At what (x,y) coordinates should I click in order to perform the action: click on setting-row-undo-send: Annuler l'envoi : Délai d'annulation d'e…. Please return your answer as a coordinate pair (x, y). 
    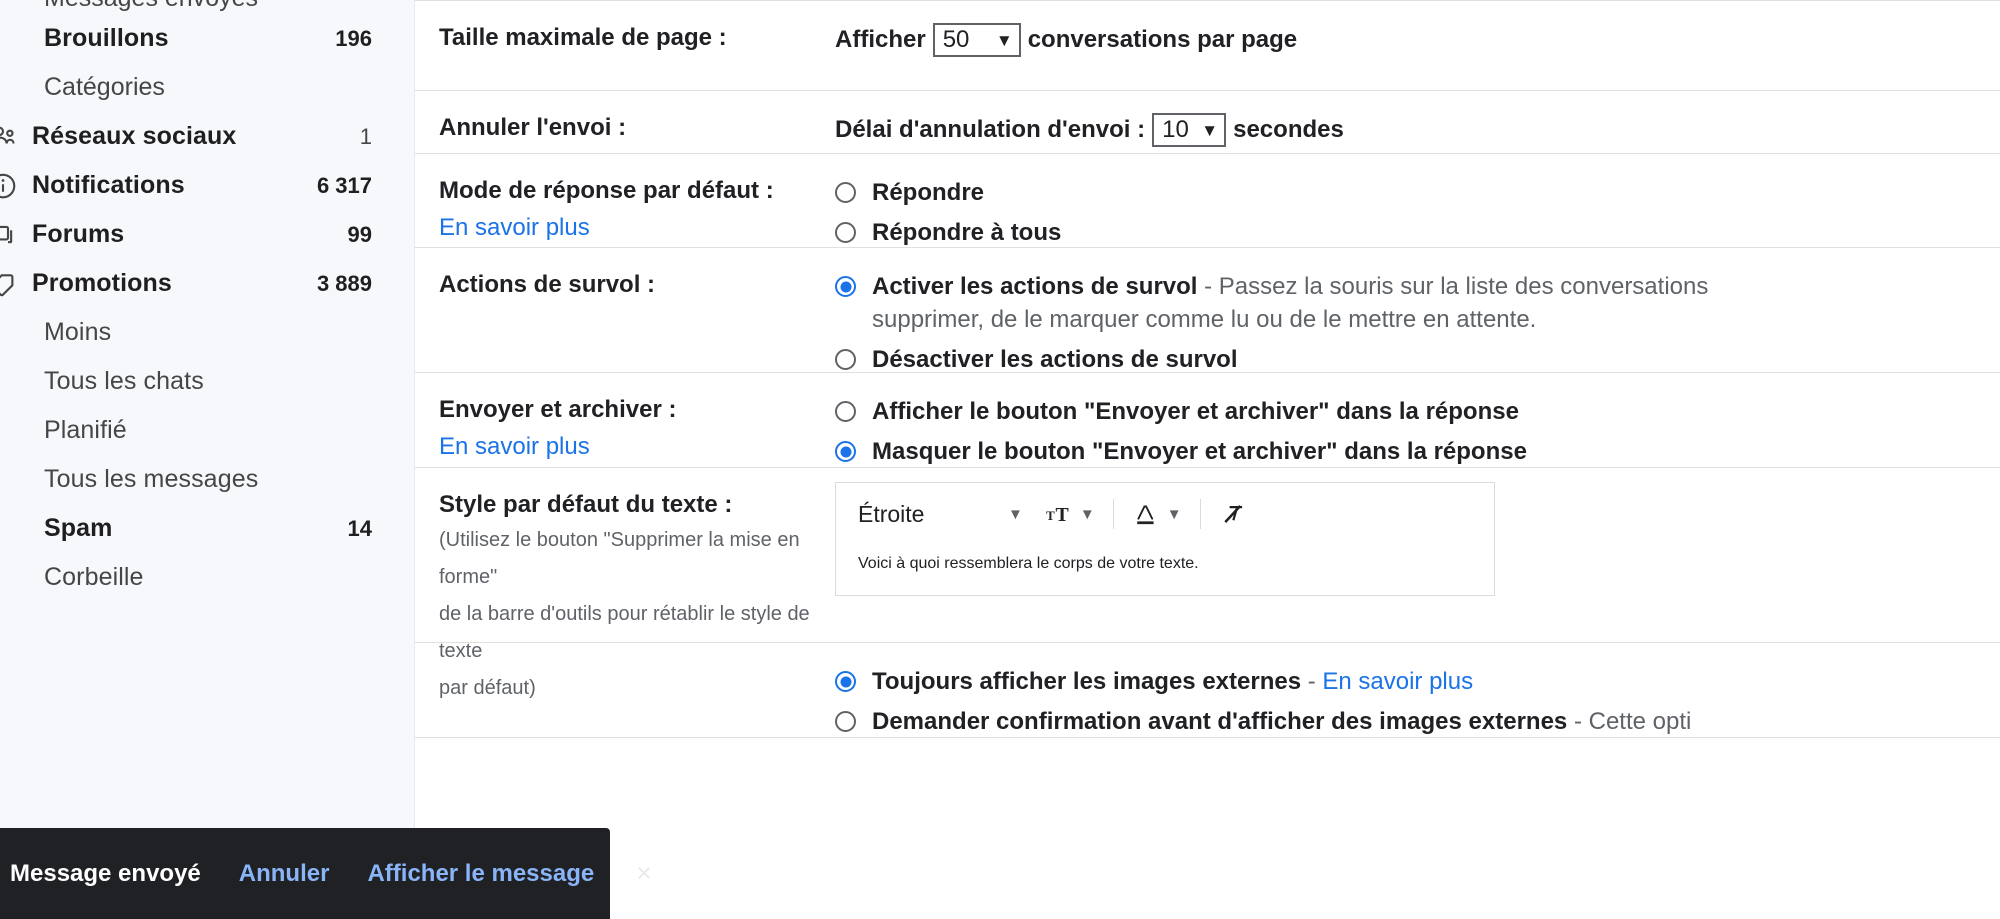
    Looking at the image, I should click on (1207, 121).